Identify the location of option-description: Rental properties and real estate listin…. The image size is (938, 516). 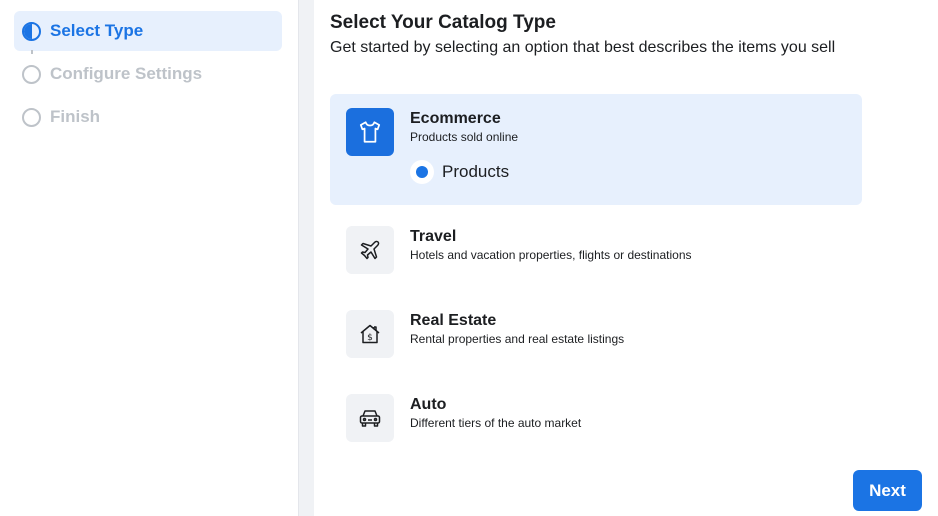
(517, 339).